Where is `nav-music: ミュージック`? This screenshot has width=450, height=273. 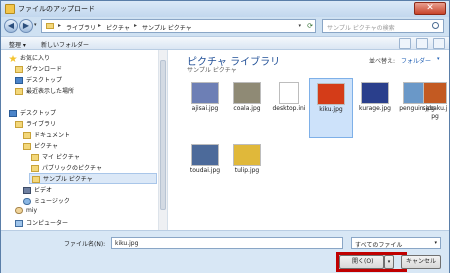 nav-music: ミュージック is located at coordinates (46, 201).